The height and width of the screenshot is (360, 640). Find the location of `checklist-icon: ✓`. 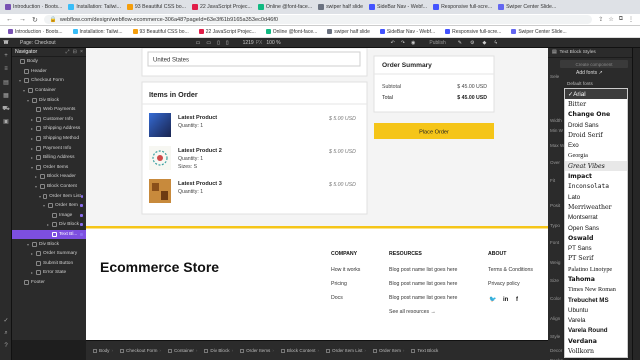

checklist-icon: ✓ is located at coordinates (6, 321).